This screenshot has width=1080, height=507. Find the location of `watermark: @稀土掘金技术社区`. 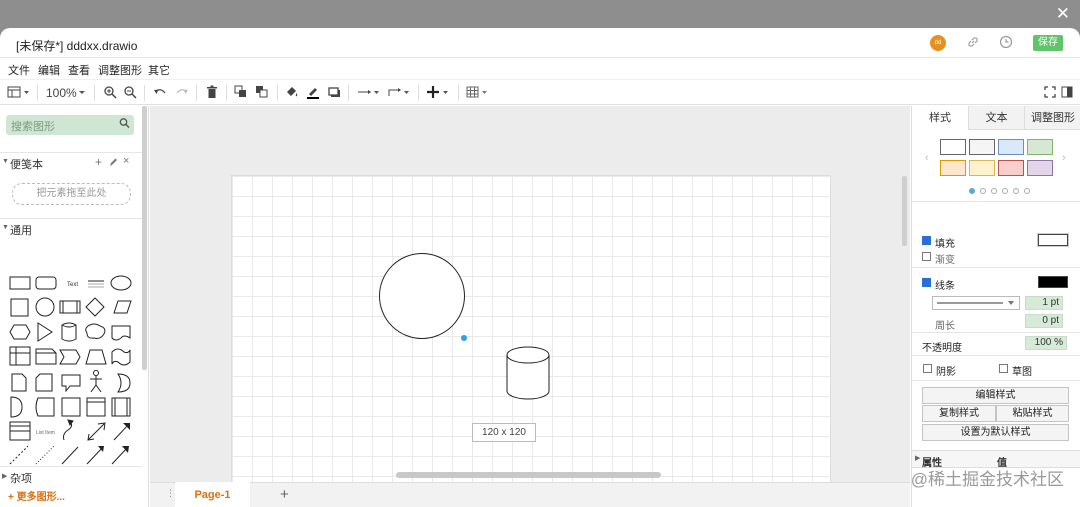

watermark: @稀土掘金技术社区 is located at coordinates (987, 479).